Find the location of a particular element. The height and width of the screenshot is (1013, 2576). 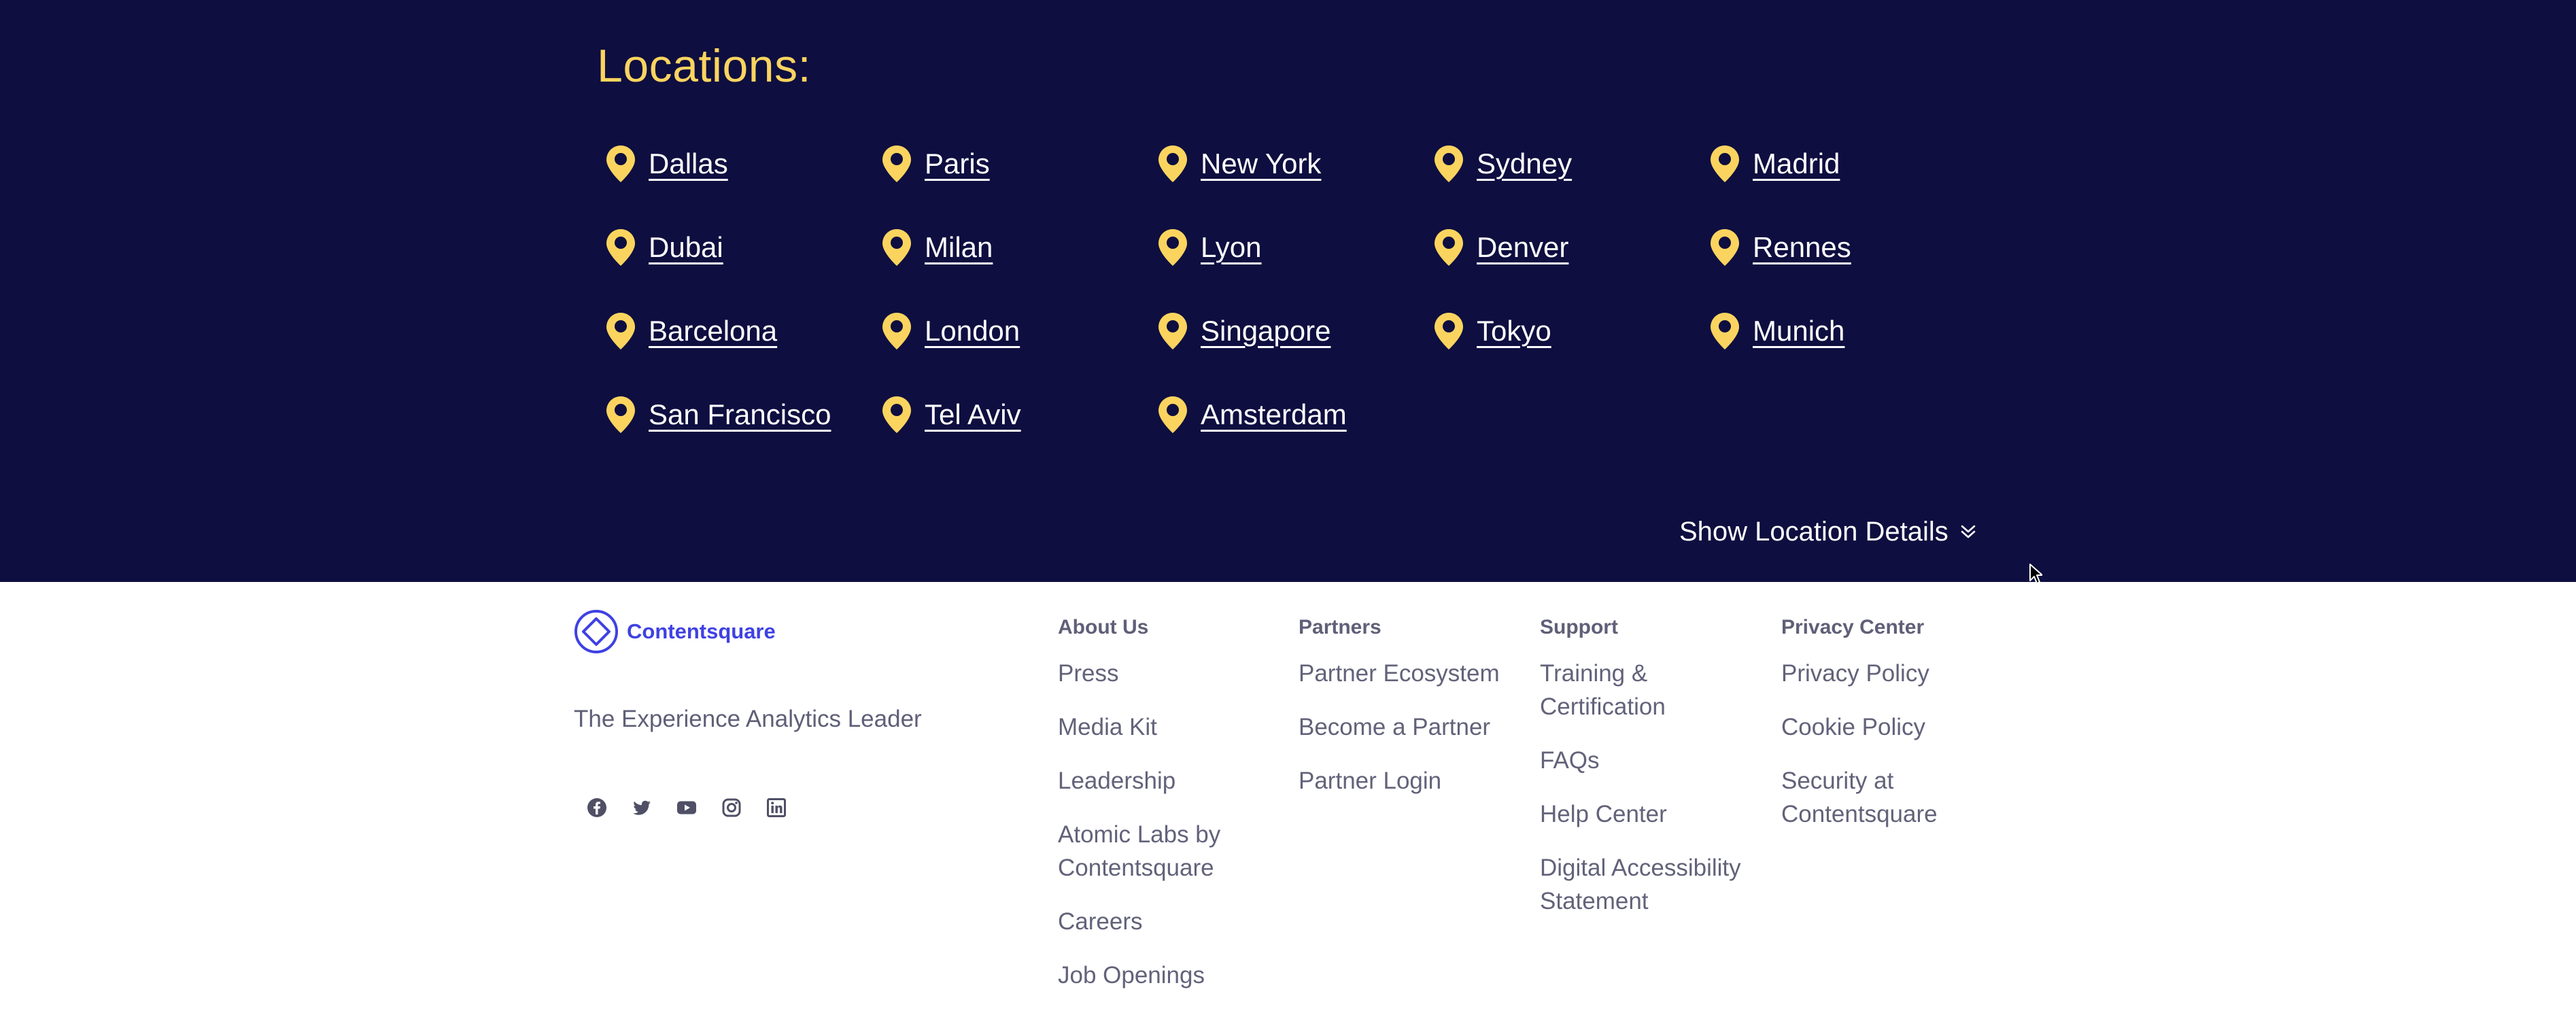

location-link: Dallas is located at coordinates (688, 164).